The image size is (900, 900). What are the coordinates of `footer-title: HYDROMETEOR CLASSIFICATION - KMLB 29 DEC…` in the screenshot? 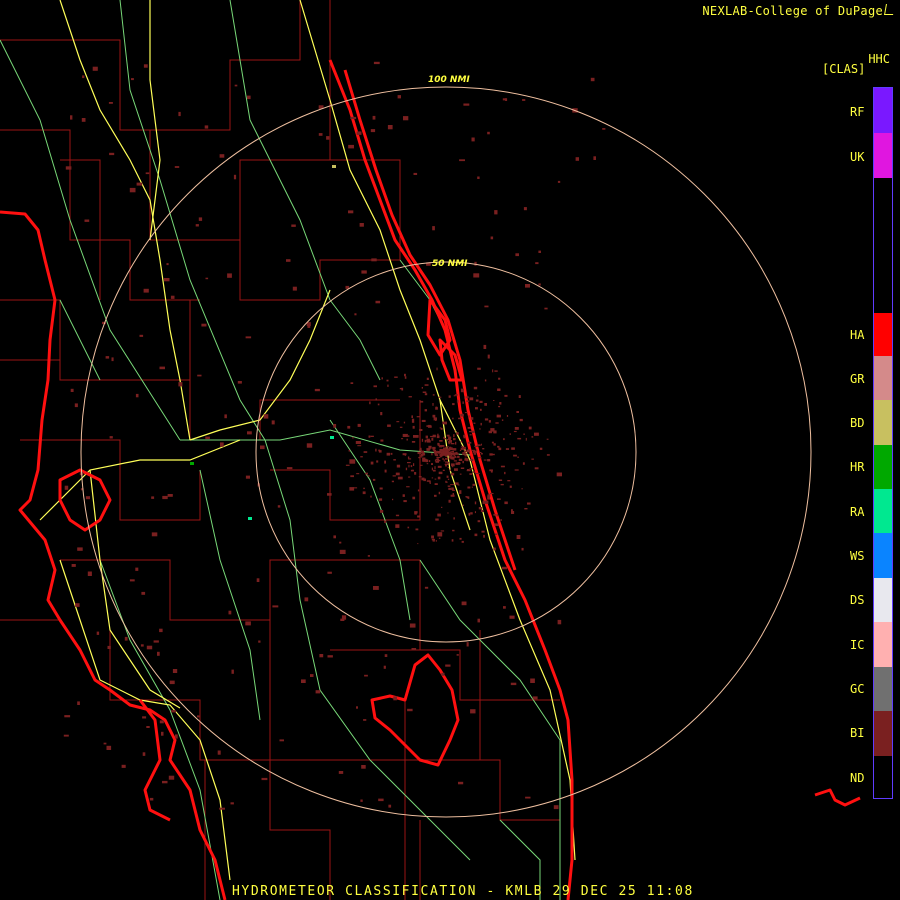 It's located at (463, 891).